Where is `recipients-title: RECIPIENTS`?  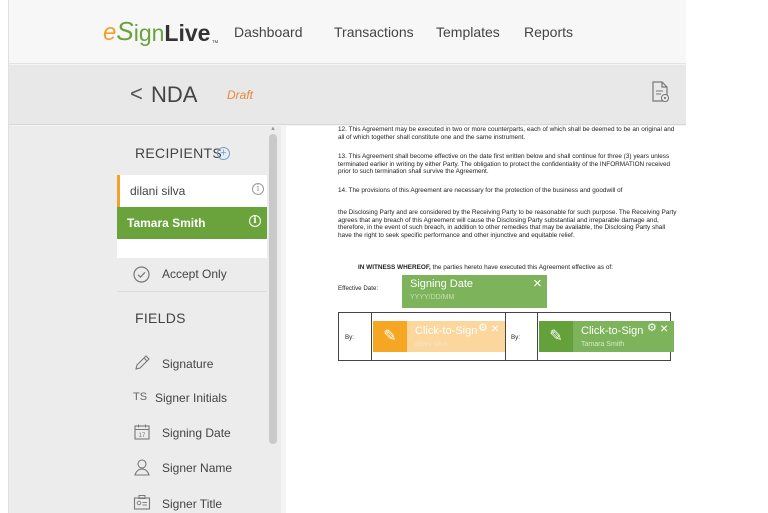
recipients-title: RECIPIENTS is located at coordinates (179, 153).